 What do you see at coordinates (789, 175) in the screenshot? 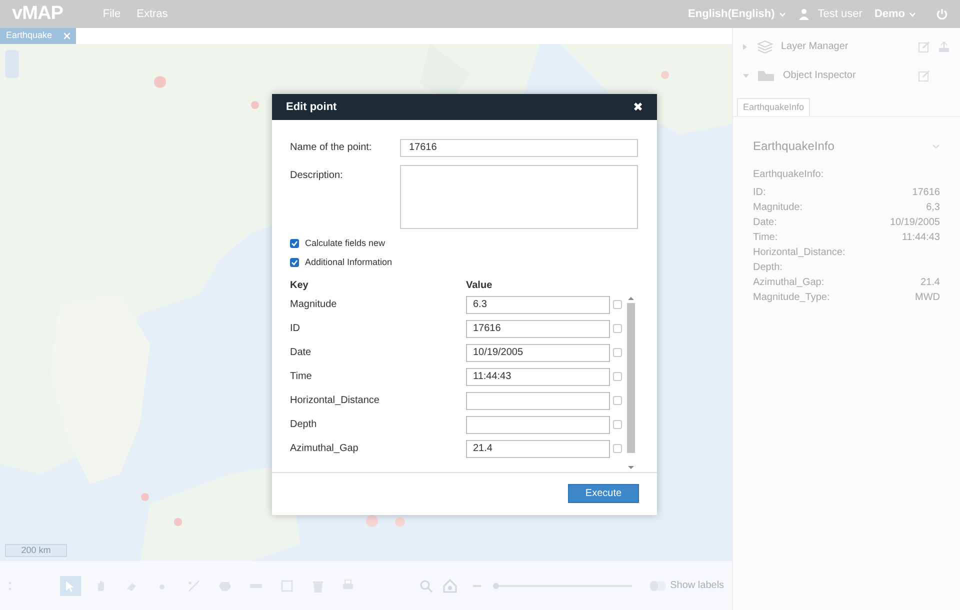
I see `card-subtitle: EarthquakeInfo:` at bounding box center [789, 175].